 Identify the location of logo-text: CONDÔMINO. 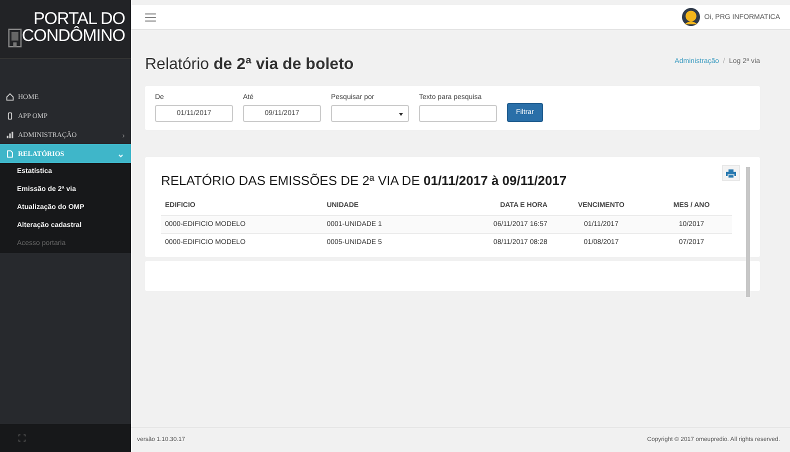
(73, 35).